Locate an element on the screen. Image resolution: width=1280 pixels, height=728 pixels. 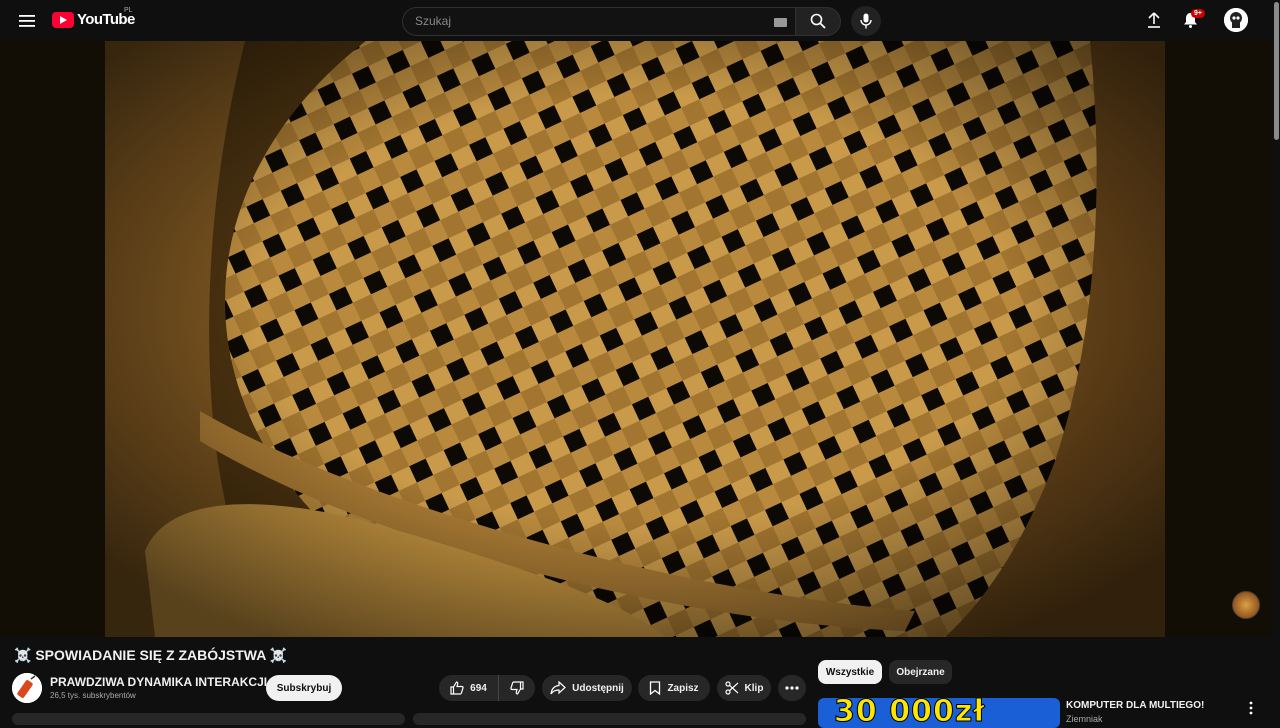
like-count: 694 is located at coordinates (478, 688).